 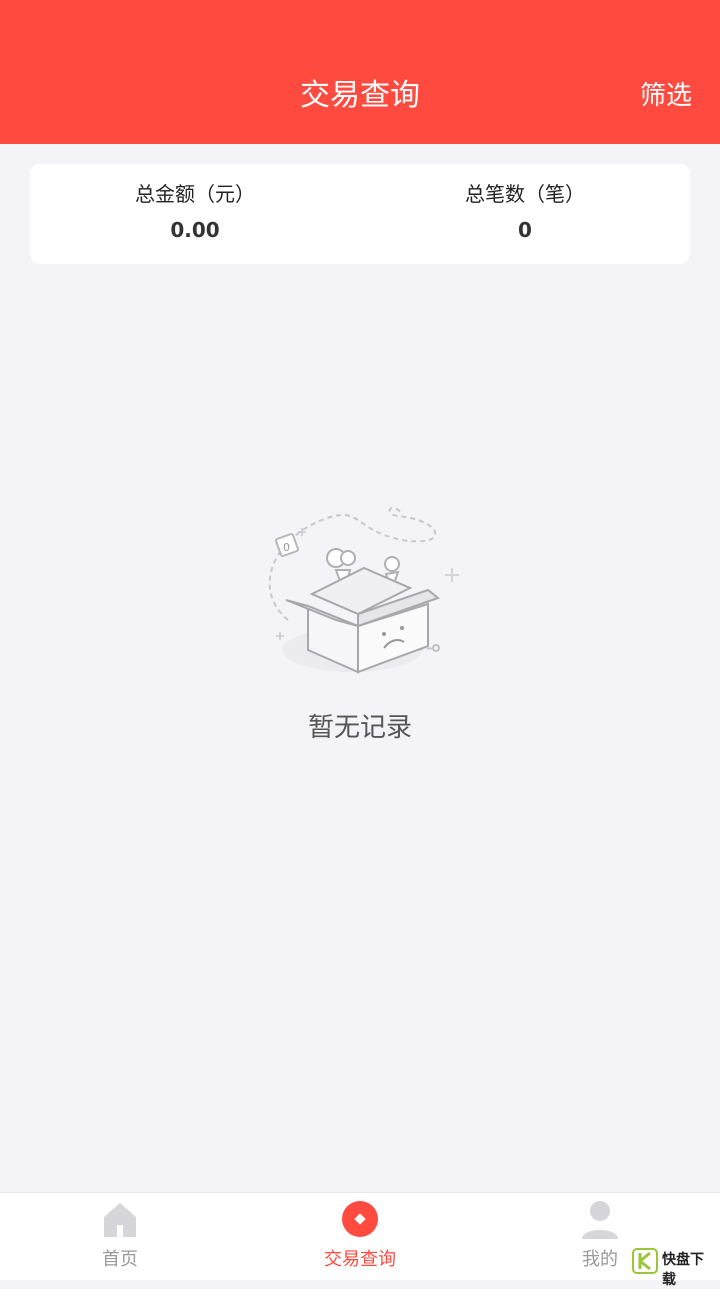 I want to click on top-header: 交易查询 筛选, so click(x=360, y=72).